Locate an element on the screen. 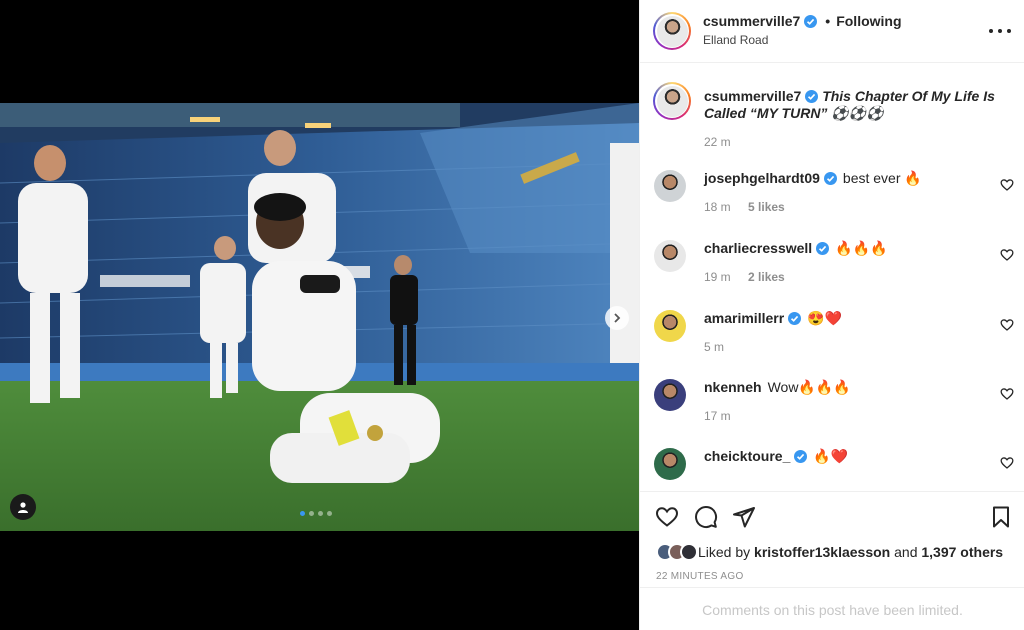 This screenshot has width=1024, height=630. heart-icon is located at coordinates (667, 517).